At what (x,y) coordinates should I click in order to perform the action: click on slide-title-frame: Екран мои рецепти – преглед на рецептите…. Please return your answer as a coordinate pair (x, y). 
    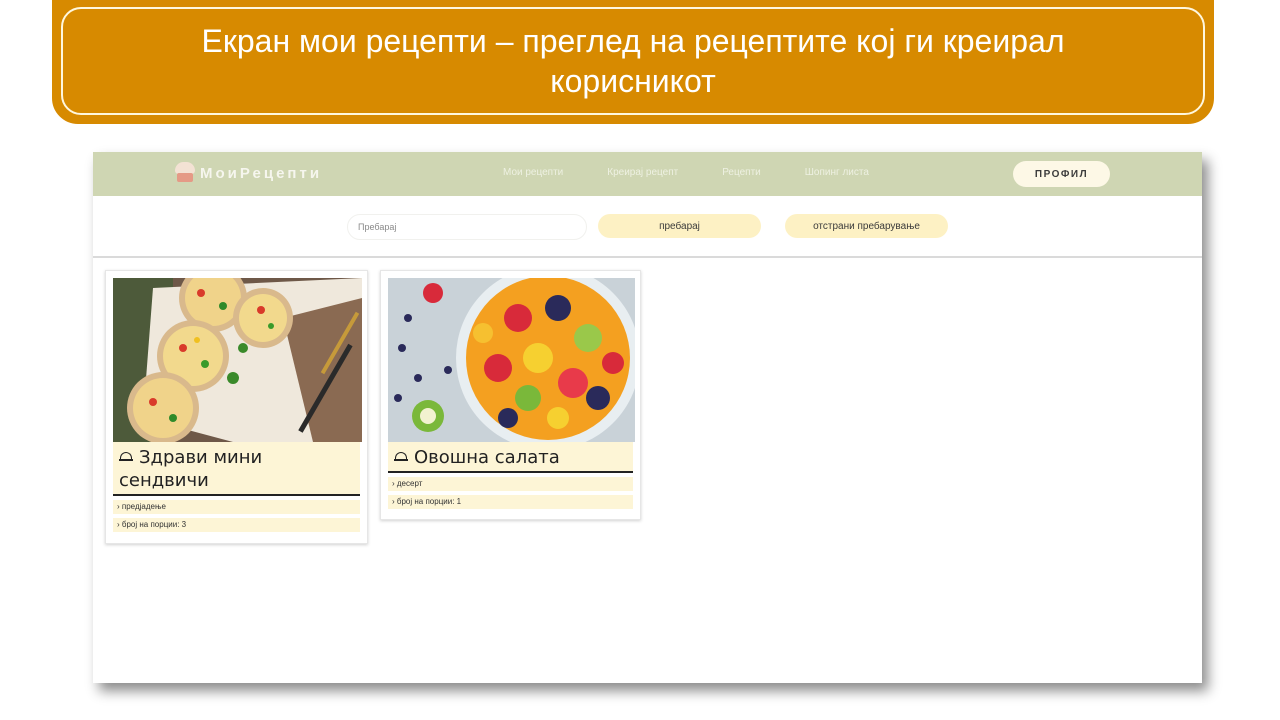
    Looking at the image, I should click on (633, 61).